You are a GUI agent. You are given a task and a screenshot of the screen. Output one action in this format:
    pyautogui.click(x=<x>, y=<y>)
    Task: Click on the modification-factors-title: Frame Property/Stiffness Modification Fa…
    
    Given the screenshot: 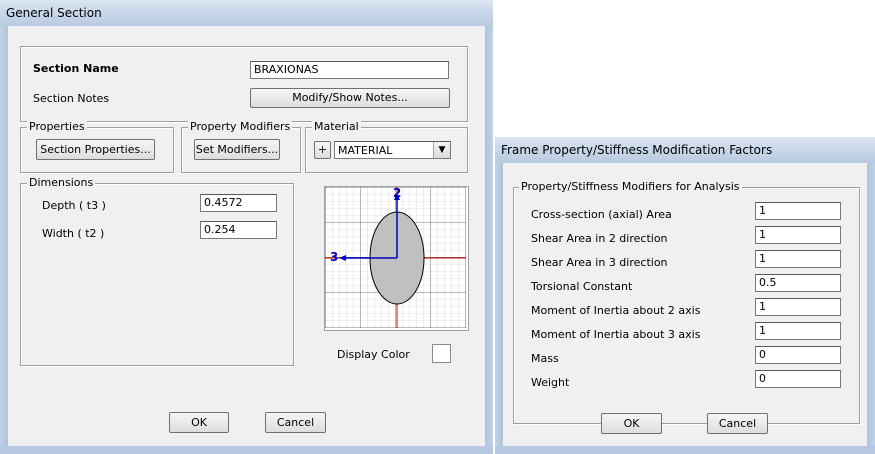 What is the action you would take?
    pyautogui.click(x=637, y=150)
    